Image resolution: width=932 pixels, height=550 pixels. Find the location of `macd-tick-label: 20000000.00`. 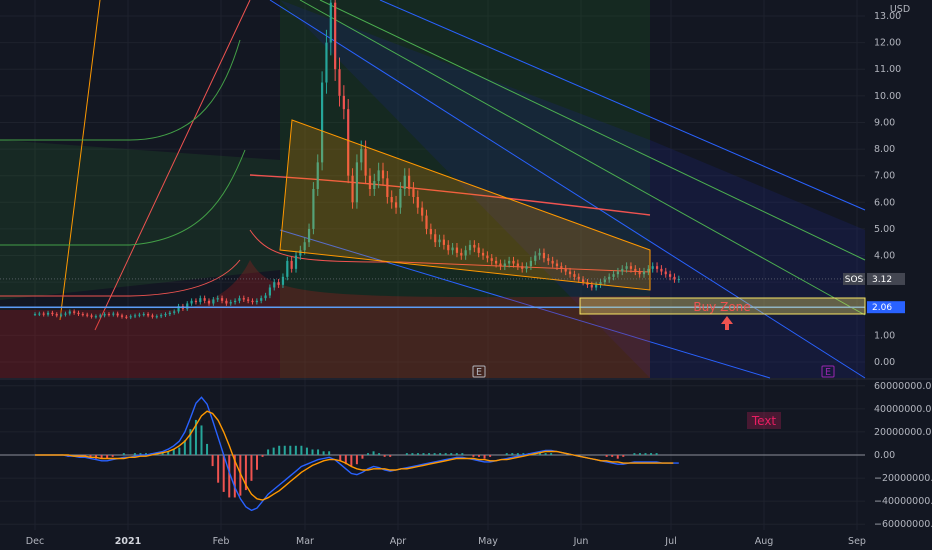

macd-tick-label: 20000000.00 is located at coordinates (903, 432).